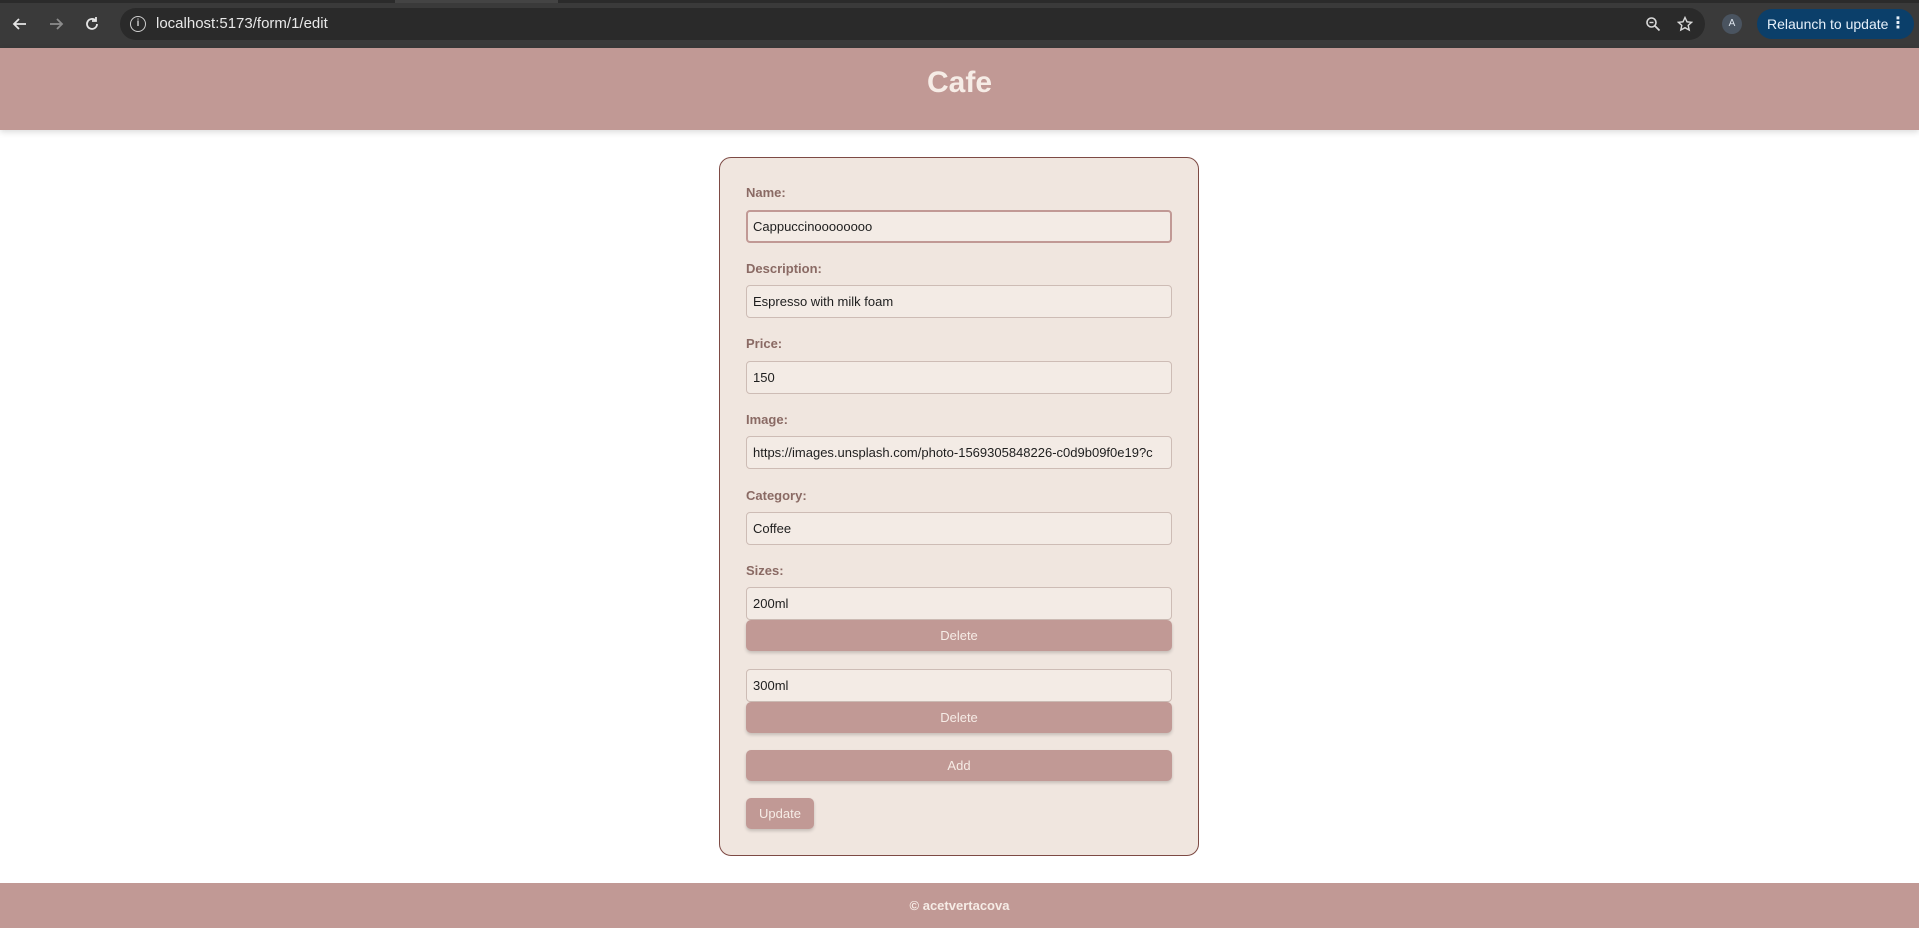  Describe the element at coordinates (92, 24) in the screenshot. I see `reload-icon` at that location.